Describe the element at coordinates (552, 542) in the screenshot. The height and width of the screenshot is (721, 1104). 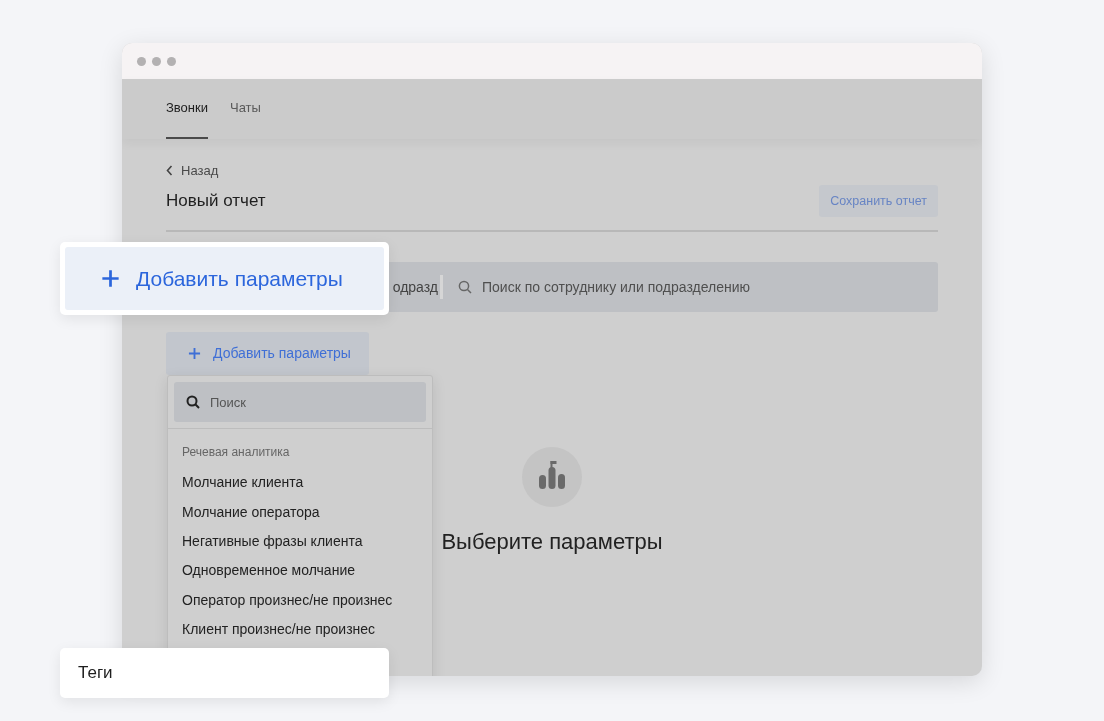
I see `empty-state-title: Выберите параметры` at that location.